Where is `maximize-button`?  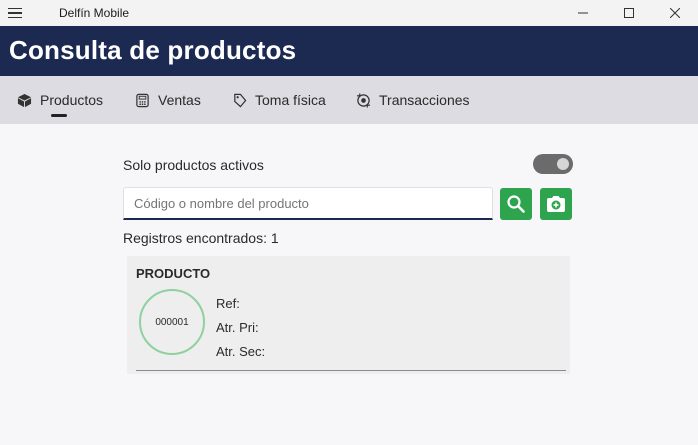 maximize-button is located at coordinates (629, 13).